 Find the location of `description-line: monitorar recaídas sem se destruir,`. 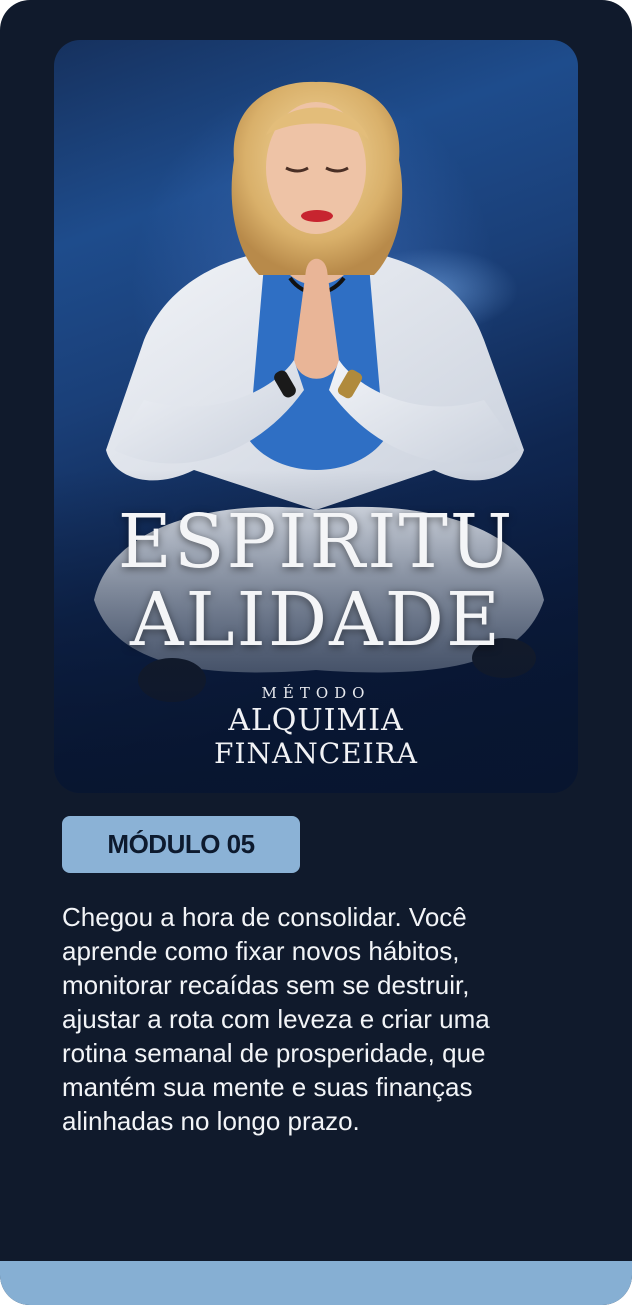

description-line: monitorar recaídas sem se destruir, is located at coordinates (266, 985).